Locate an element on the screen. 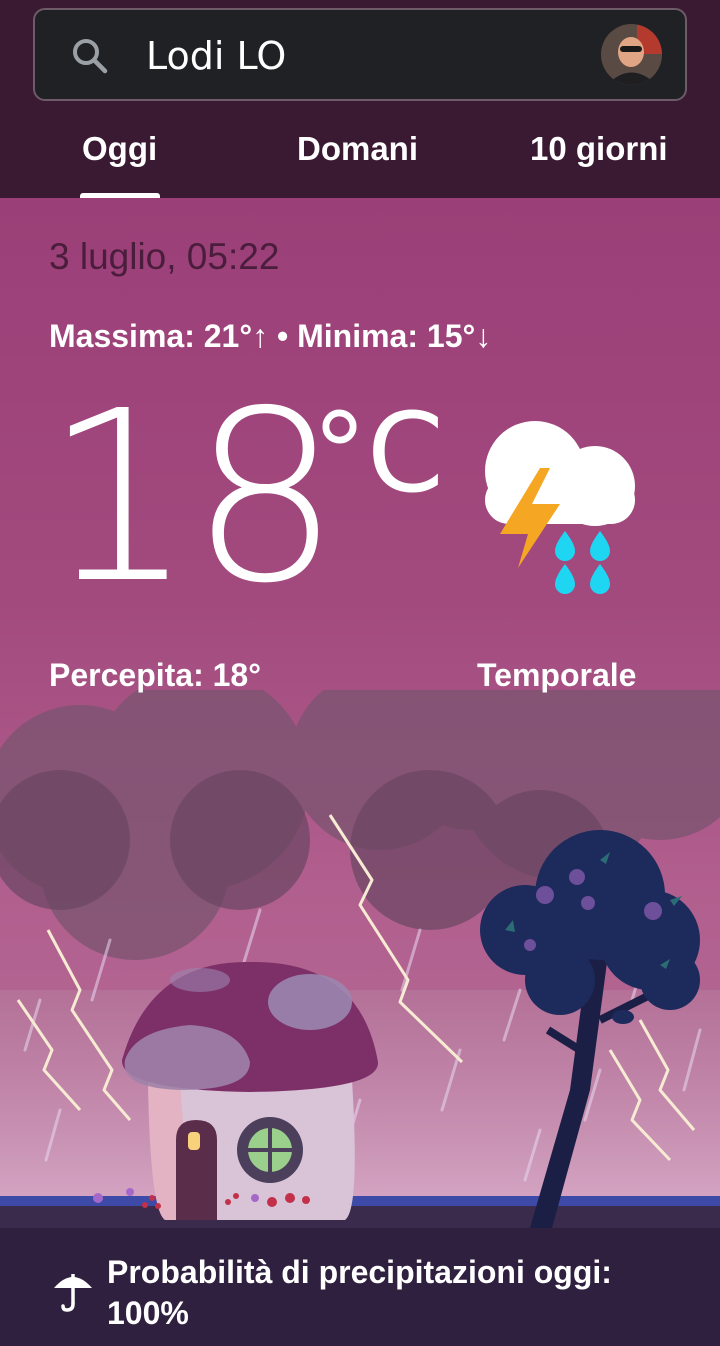  search-box is located at coordinates (360, 54).